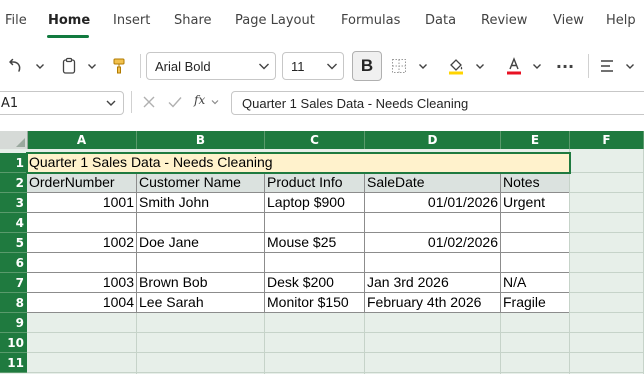  I want to click on font-name-select: Arial Bold, so click(211, 66).